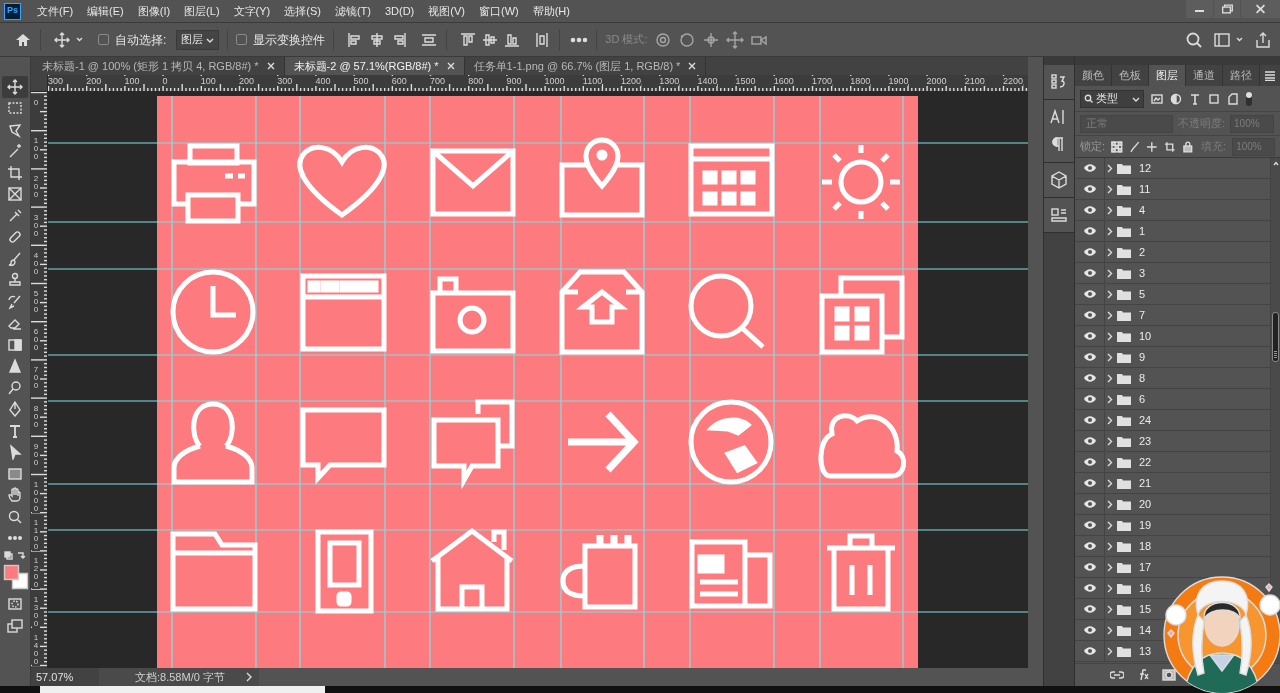  I want to click on triangle-icon, so click(15, 366).